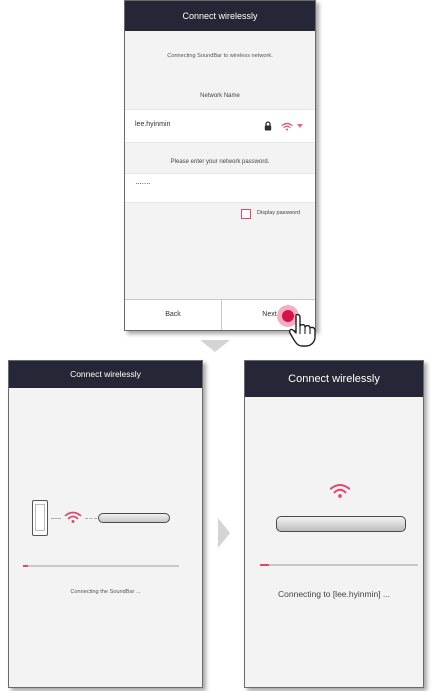 The width and height of the screenshot is (432, 691). What do you see at coordinates (246, 214) in the screenshot?
I see `display-password-checkbox` at bounding box center [246, 214].